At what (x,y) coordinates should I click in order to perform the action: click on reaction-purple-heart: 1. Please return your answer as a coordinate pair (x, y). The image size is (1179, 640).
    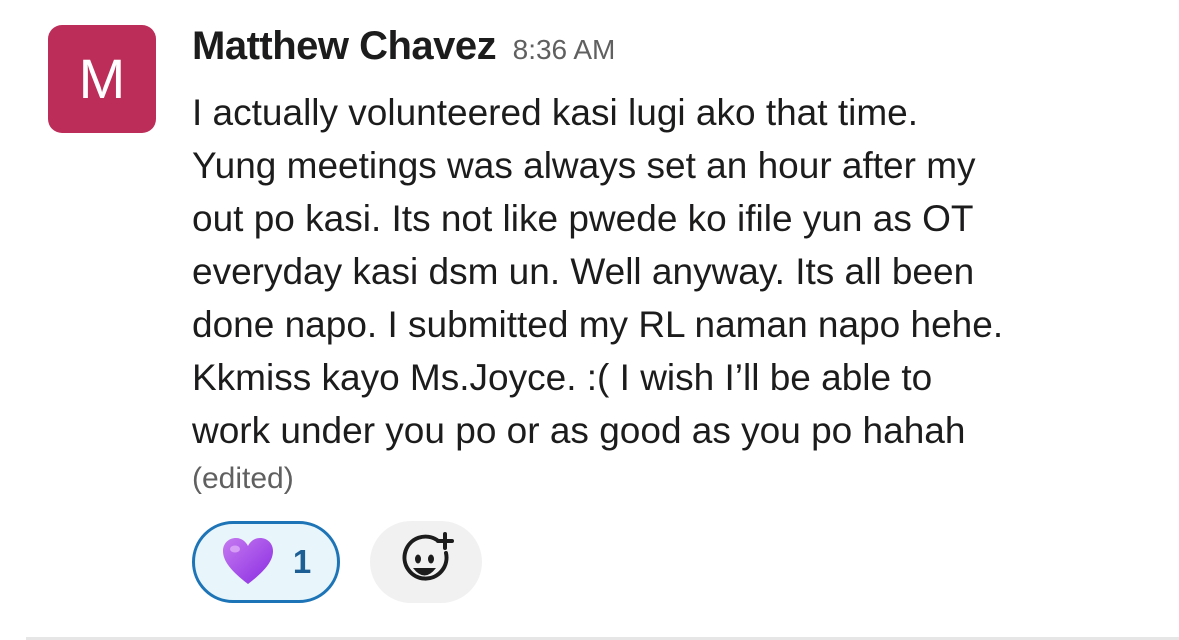
    Looking at the image, I should click on (266, 562).